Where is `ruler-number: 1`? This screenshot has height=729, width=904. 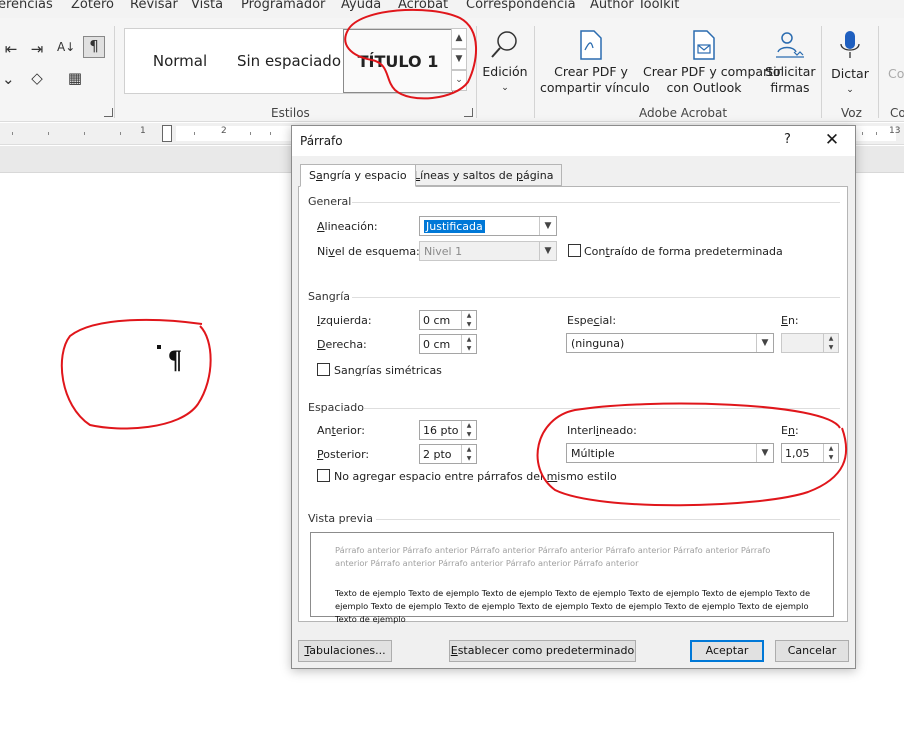 ruler-number: 1 is located at coordinates (143, 131).